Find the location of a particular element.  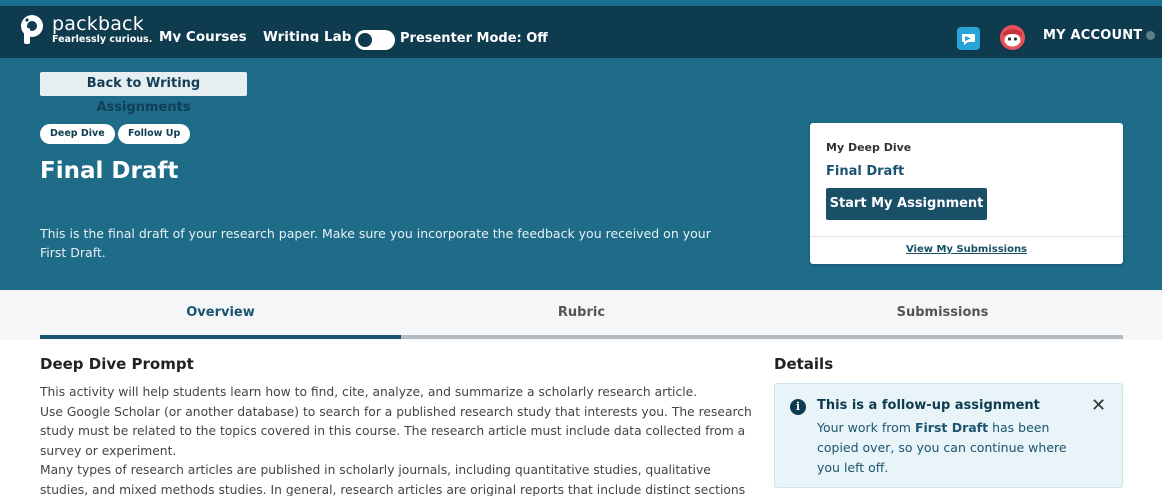

packback-logo-icon is located at coordinates (32, 30).